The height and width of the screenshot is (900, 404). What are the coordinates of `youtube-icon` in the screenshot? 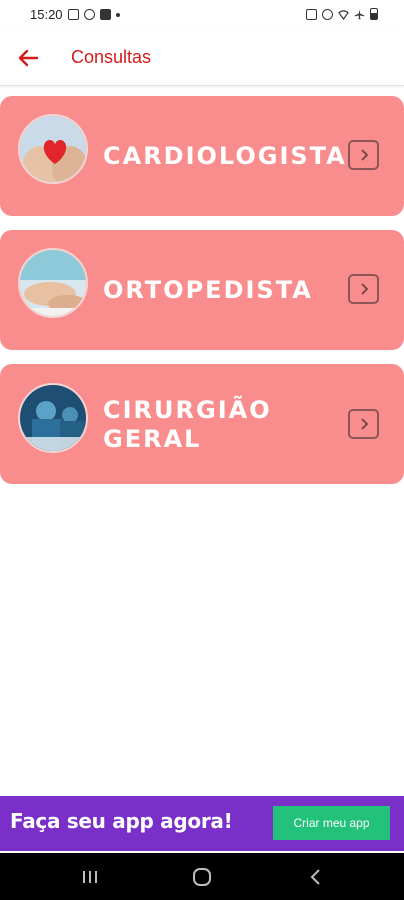 It's located at (105, 14).